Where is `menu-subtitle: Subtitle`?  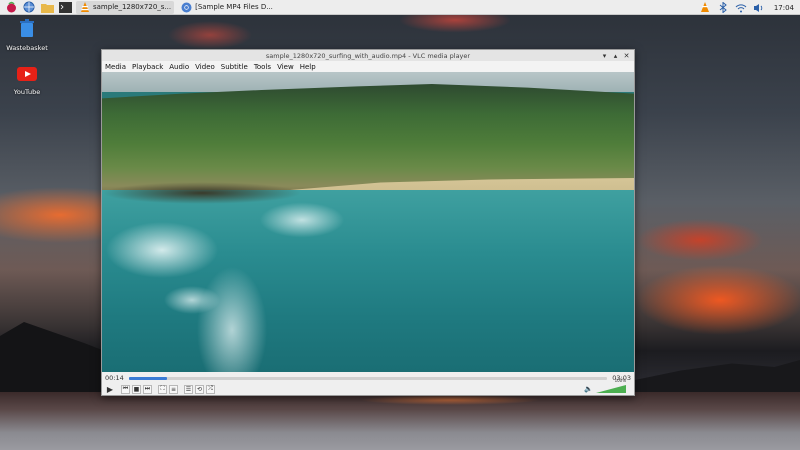 menu-subtitle: Subtitle is located at coordinates (234, 67).